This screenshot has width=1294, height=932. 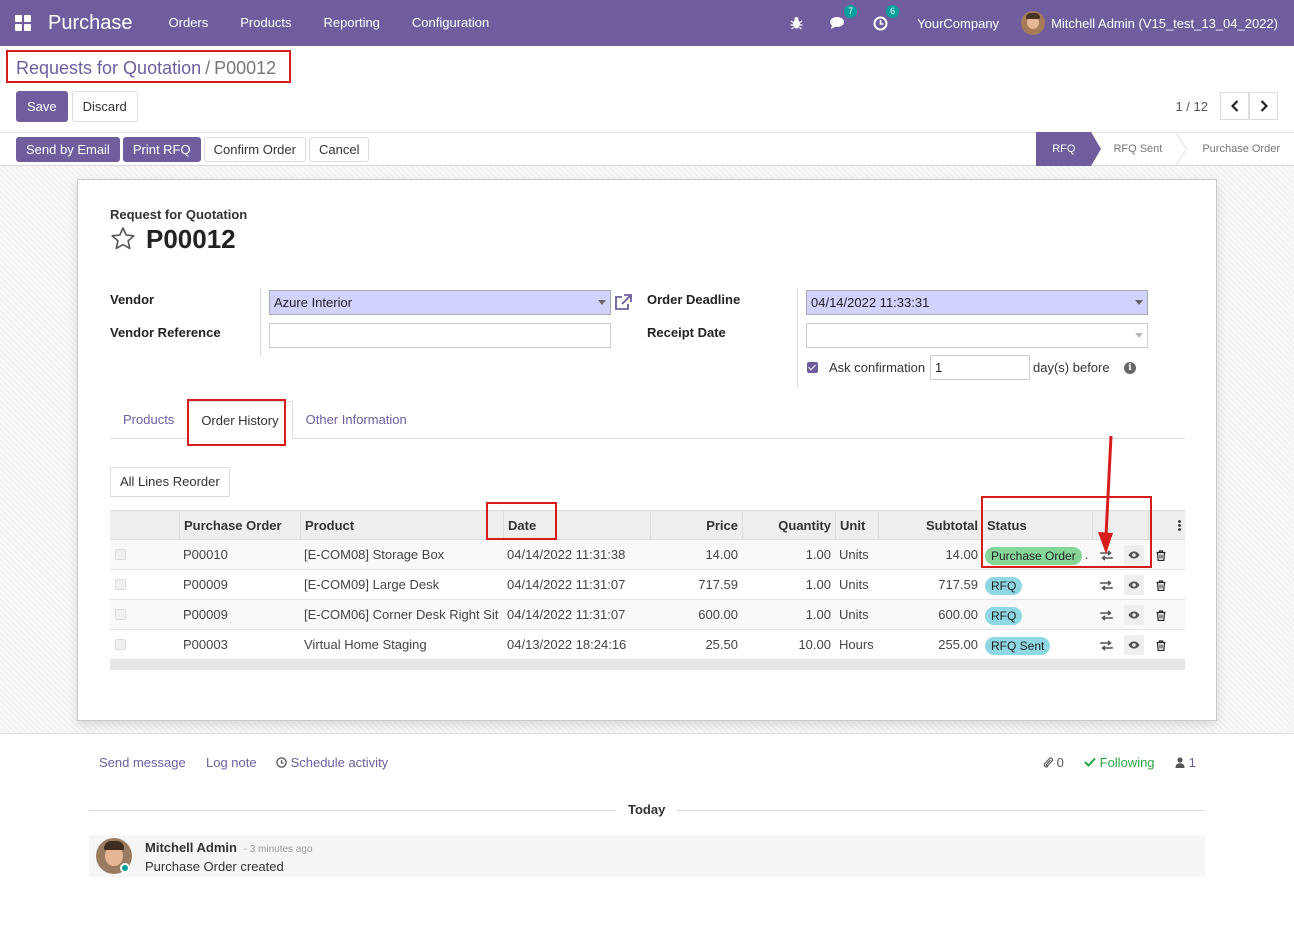 I want to click on cell-status: RFQ Sent, so click(x=1018, y=644).